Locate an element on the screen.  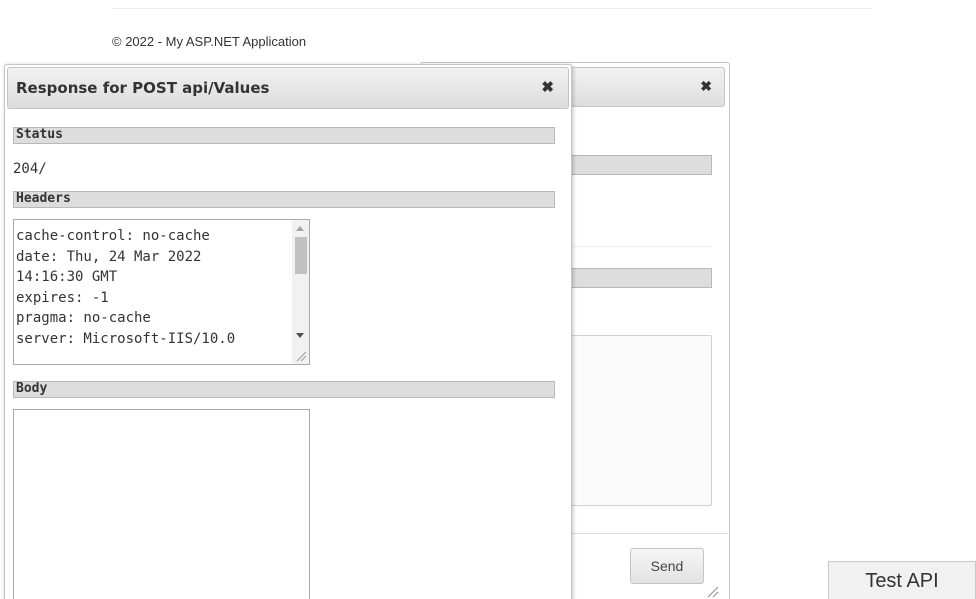
status-label: Status is located at coordinates (39, 134).